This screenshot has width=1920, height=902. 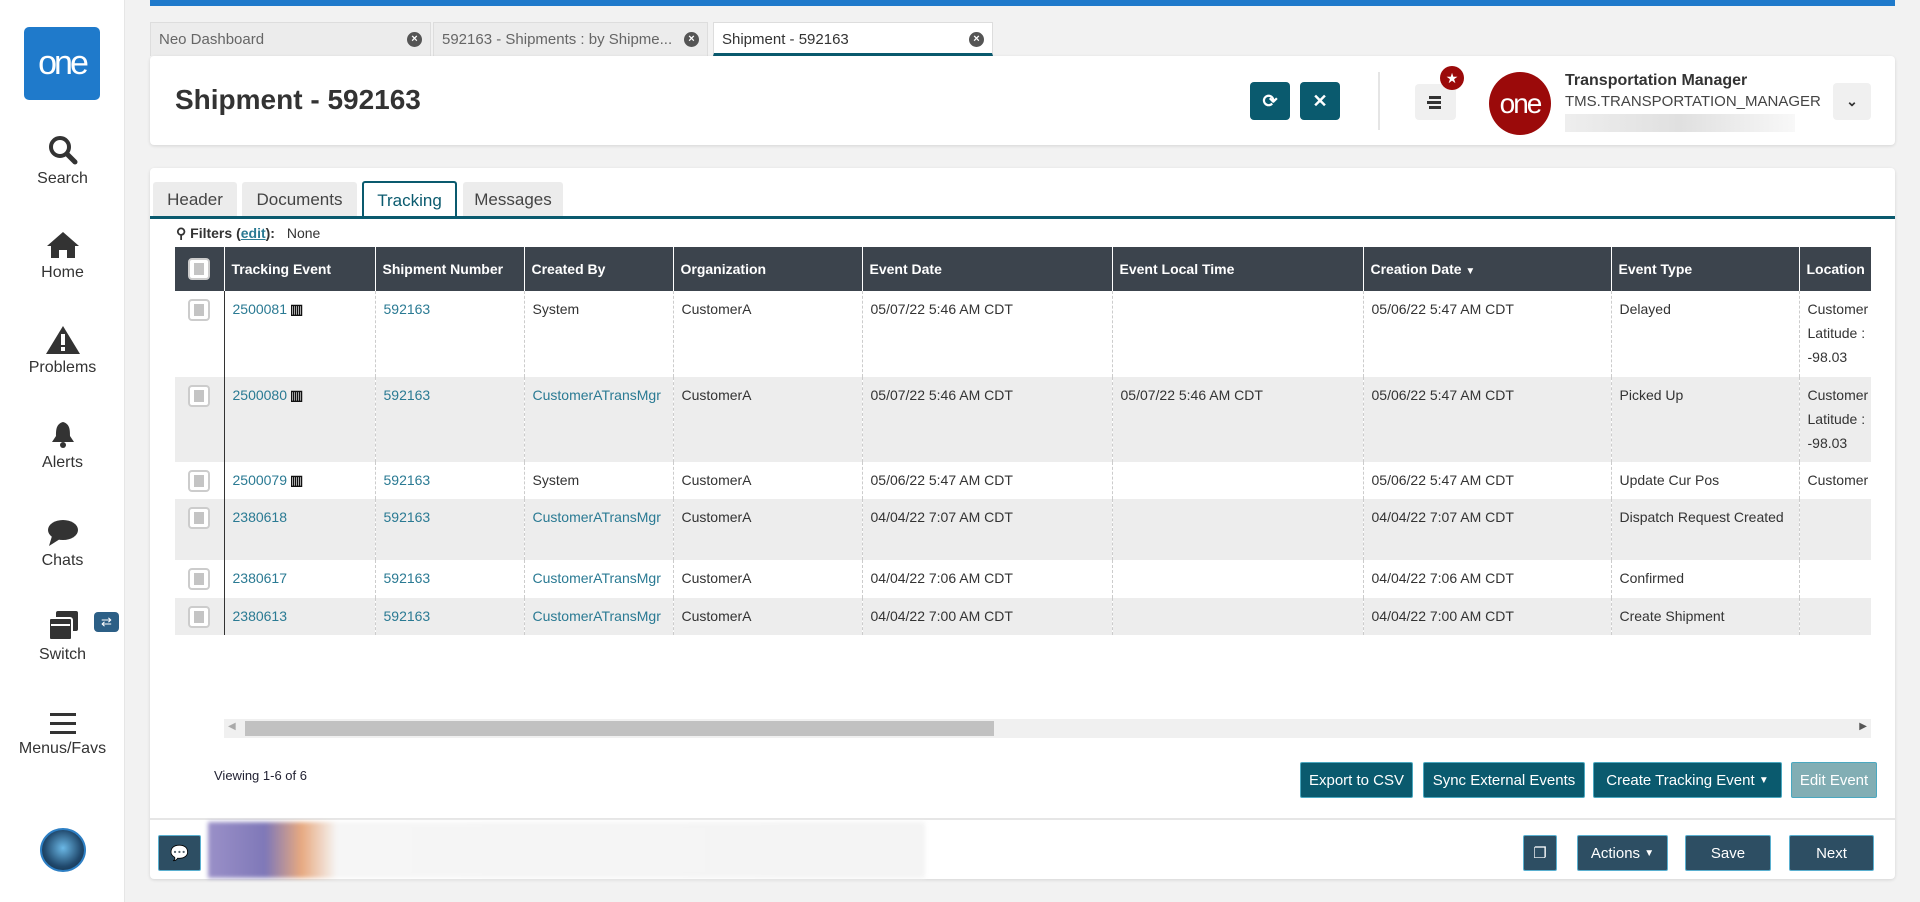 I want to click on sidebar-label: Problems, so click(x=62, y=367).